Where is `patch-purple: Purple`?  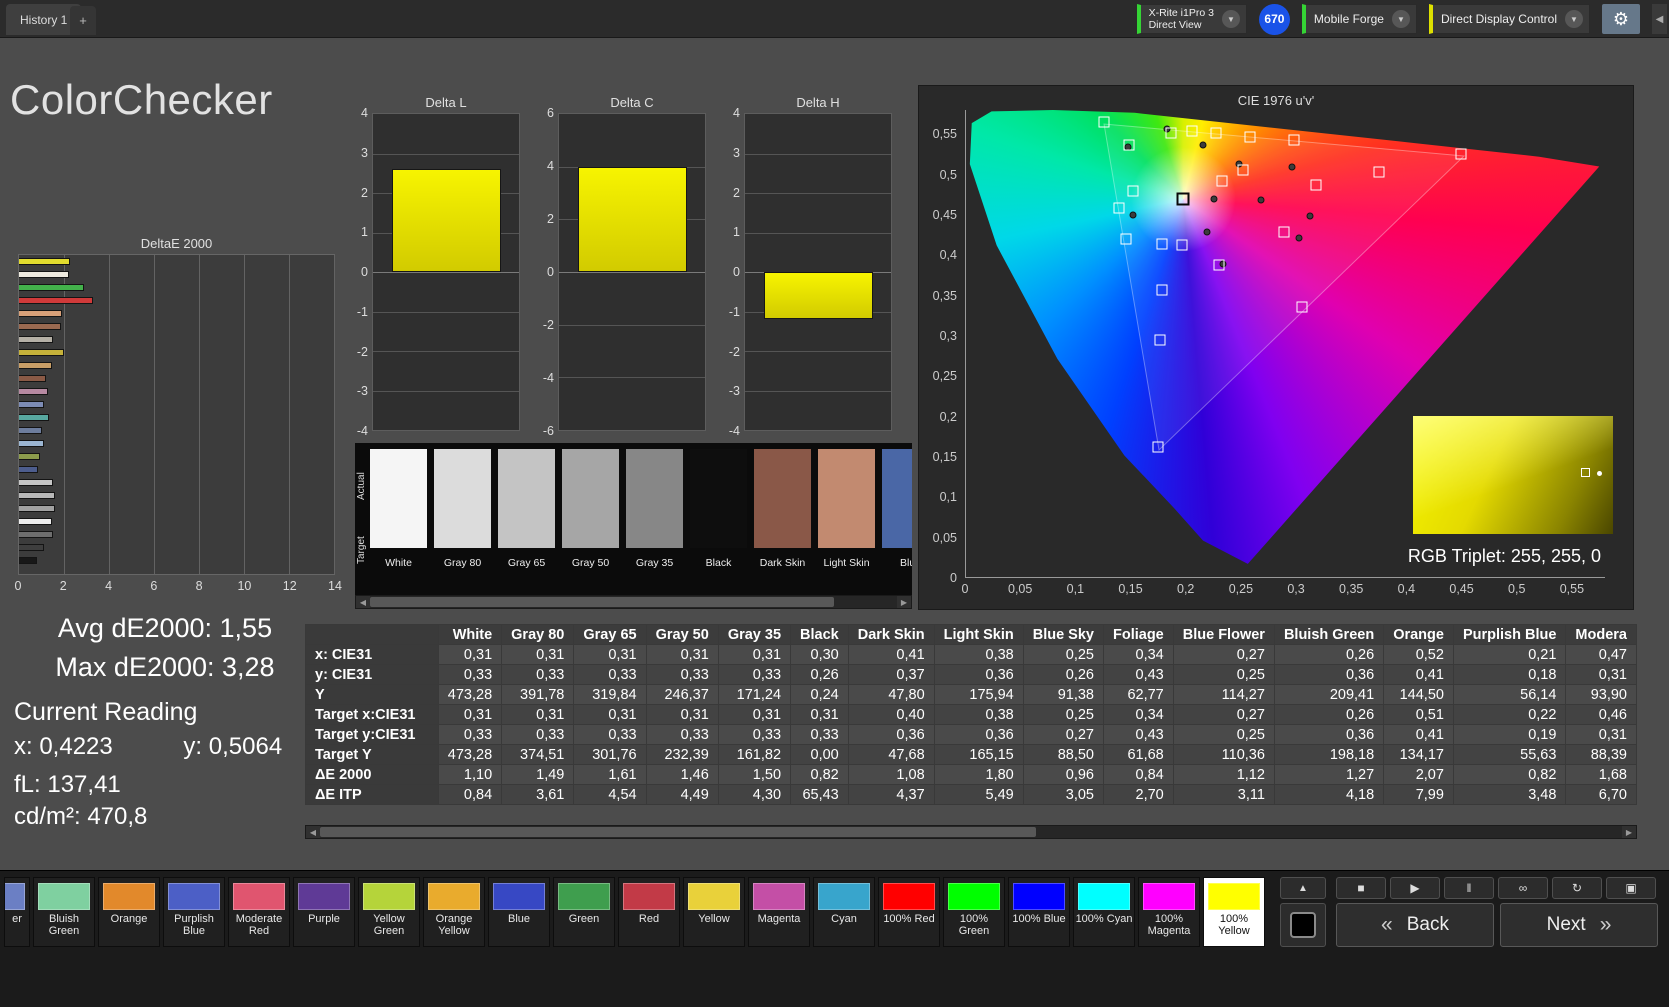
patch-purple: Purple is located at coordinates (324, 912).